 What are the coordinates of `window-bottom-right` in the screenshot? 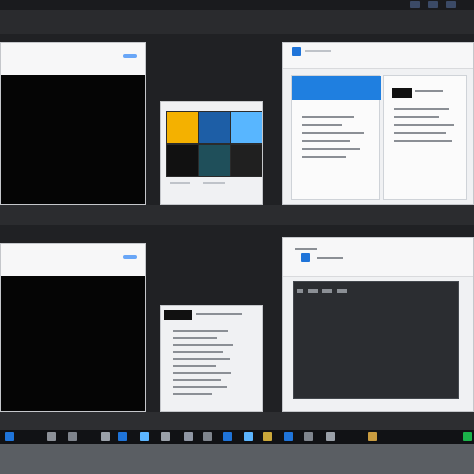 It's located at (378, 324).